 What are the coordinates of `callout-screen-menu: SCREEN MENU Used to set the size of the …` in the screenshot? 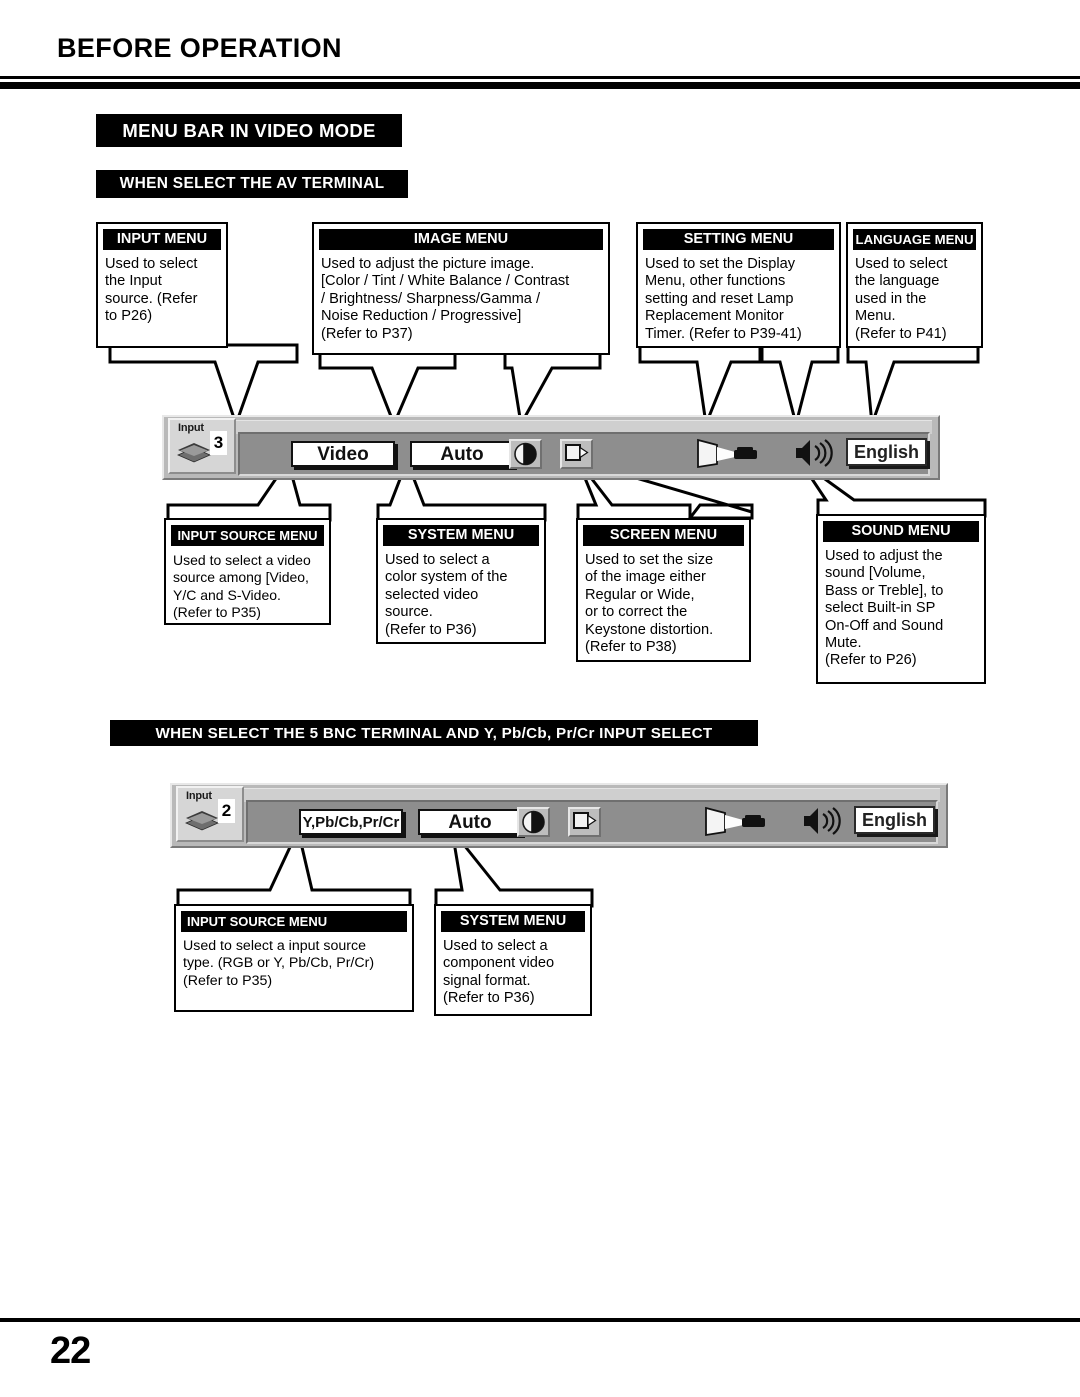 It's located at (663, 590).